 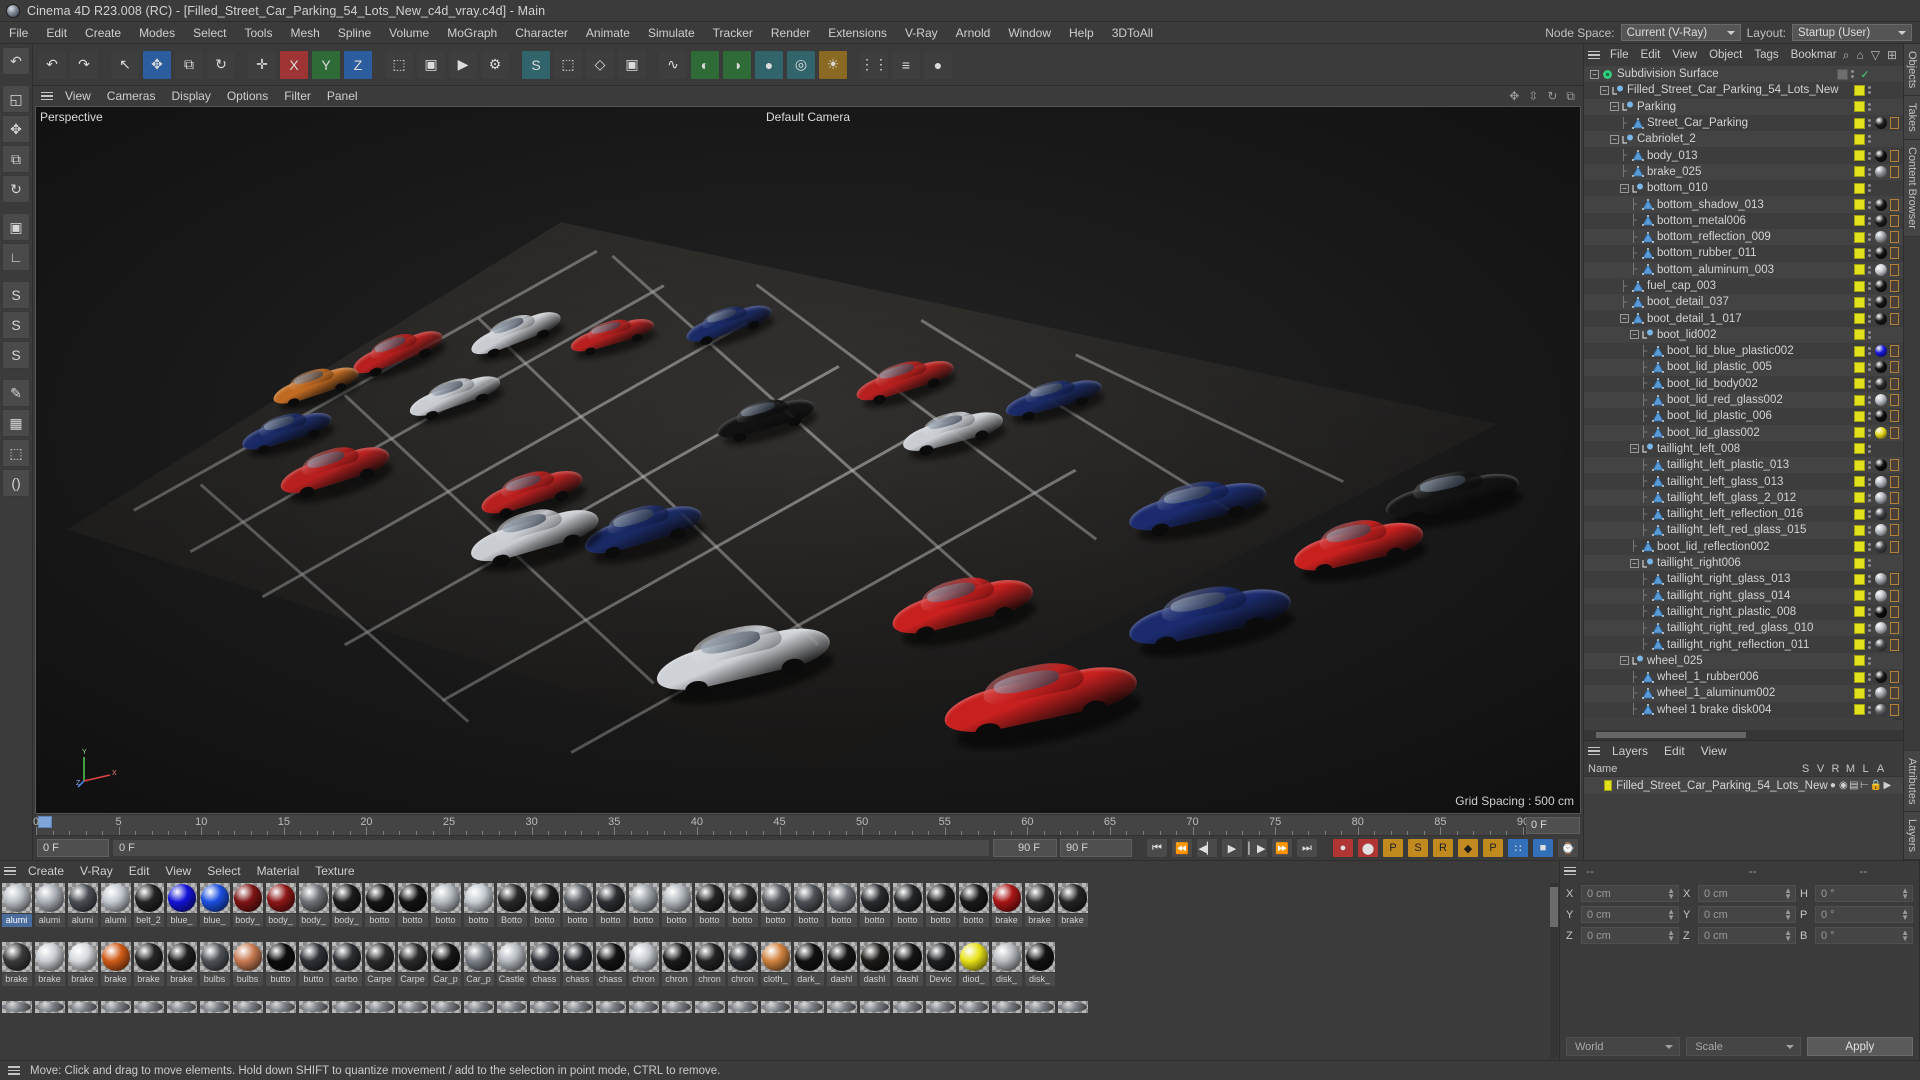 What do you see at coordinates (1743, 188) in the screenshot?
I see `object-tree-row: − bottom_010` at bounding box center [1743, 188].